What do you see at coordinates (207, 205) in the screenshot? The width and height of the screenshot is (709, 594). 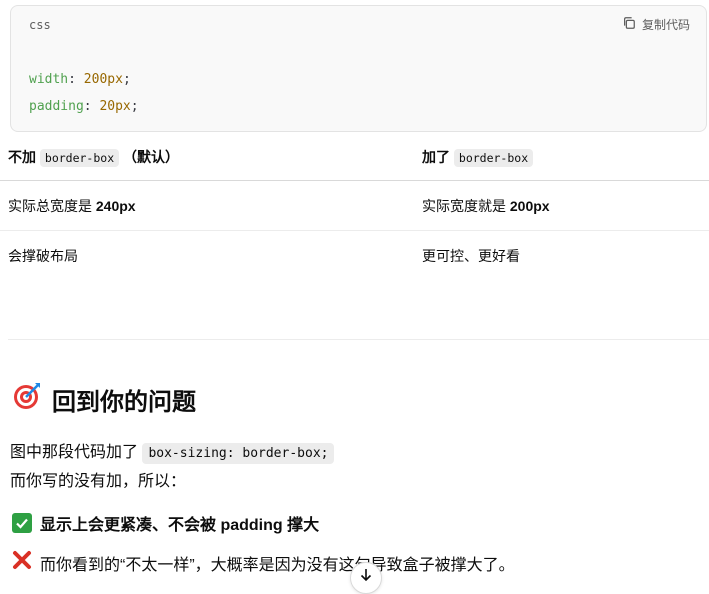 I see `table-cell: 实际总宽度是 240px` at bounding box center [207, 205].